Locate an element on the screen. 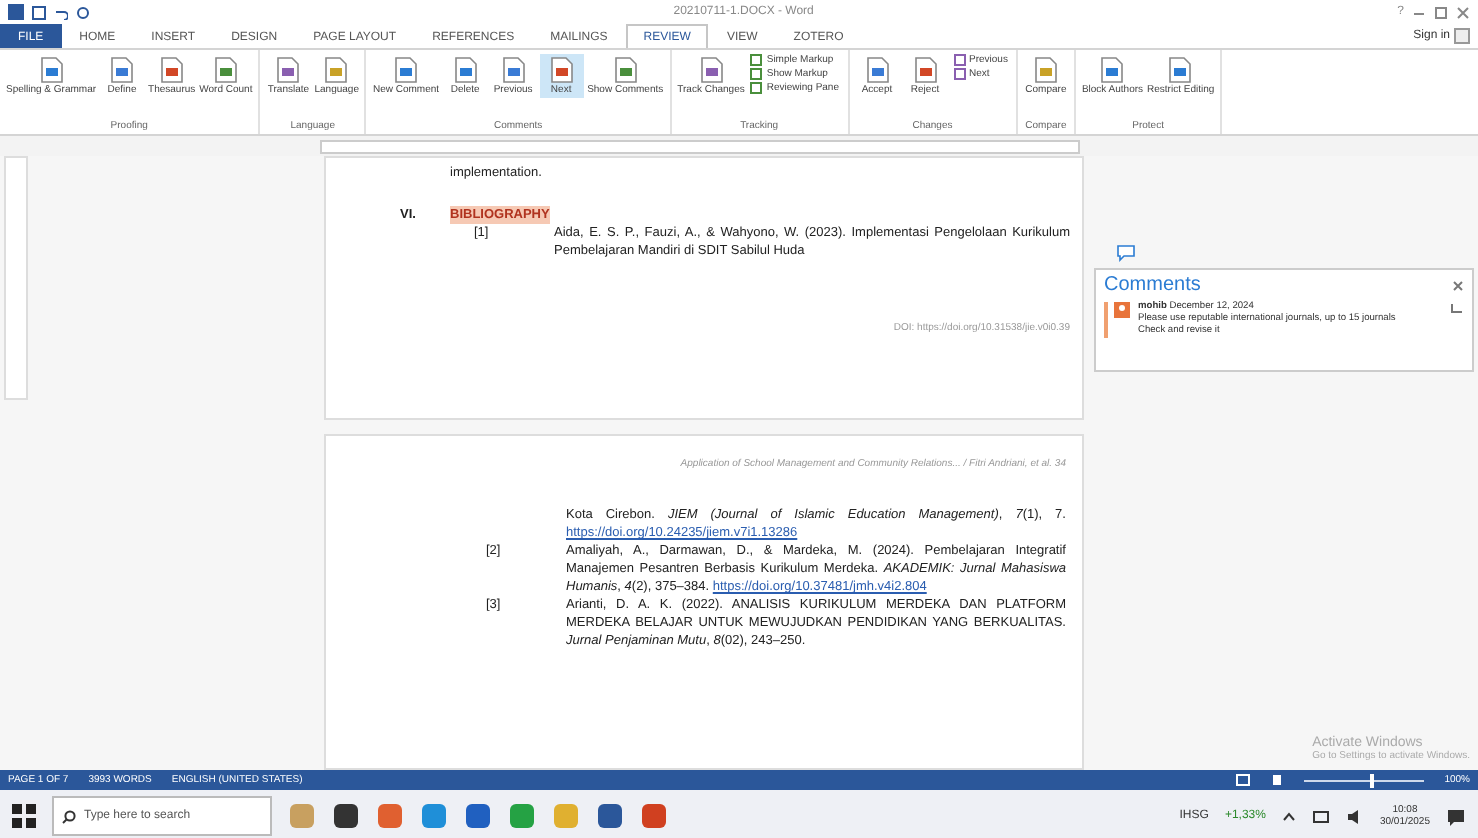  search-icon is located at coordinates (69, 816).